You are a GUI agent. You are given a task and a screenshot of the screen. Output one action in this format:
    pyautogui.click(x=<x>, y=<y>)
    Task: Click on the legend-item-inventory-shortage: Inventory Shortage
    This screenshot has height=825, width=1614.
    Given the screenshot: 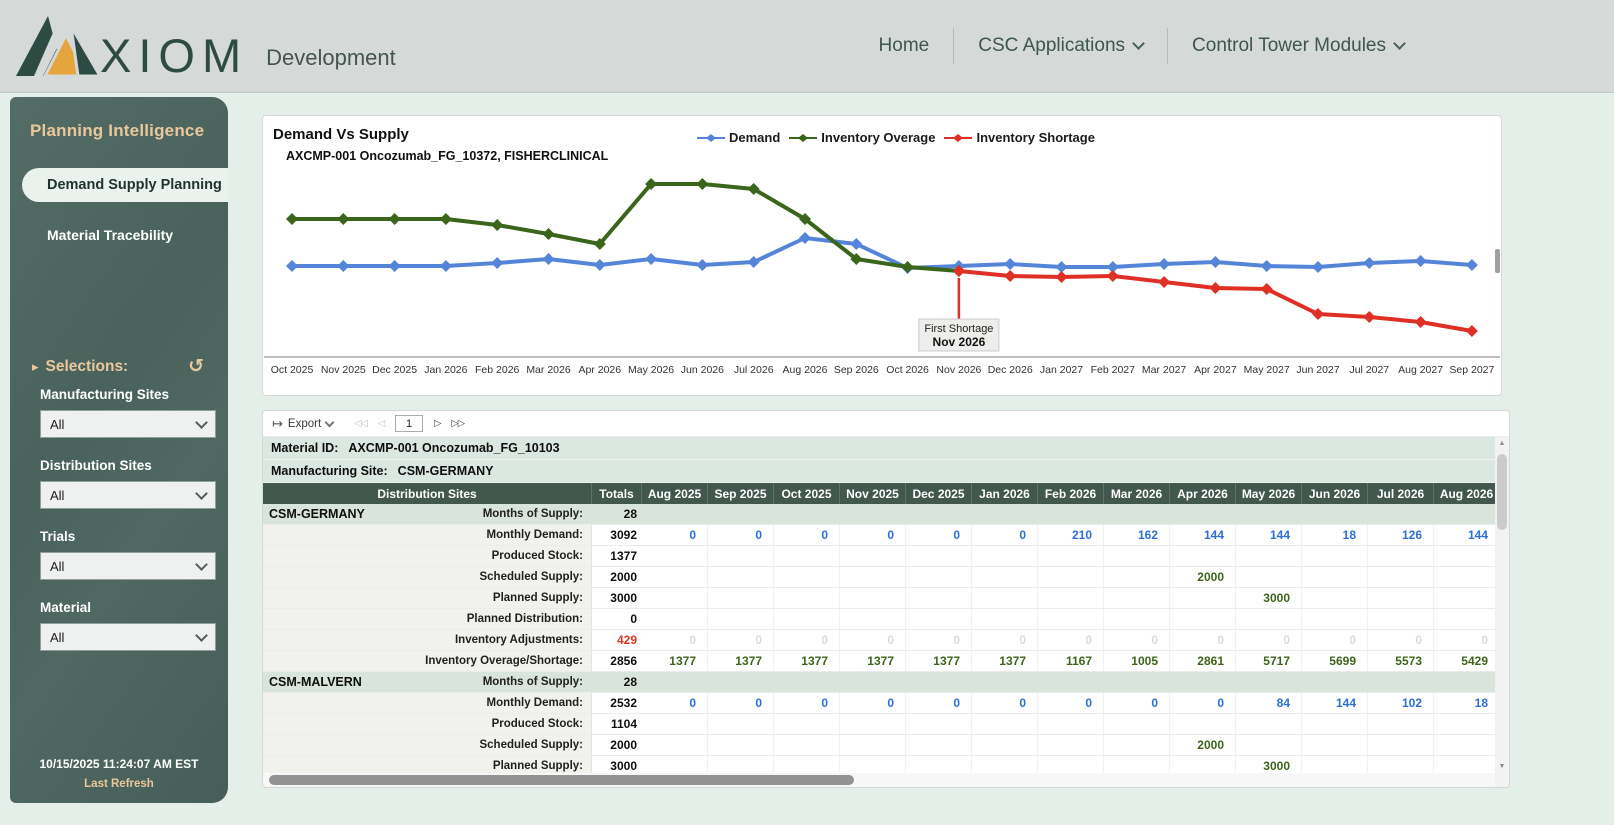 What is the action you would take?
    pyautogui.click(x=1019, y=137)
    